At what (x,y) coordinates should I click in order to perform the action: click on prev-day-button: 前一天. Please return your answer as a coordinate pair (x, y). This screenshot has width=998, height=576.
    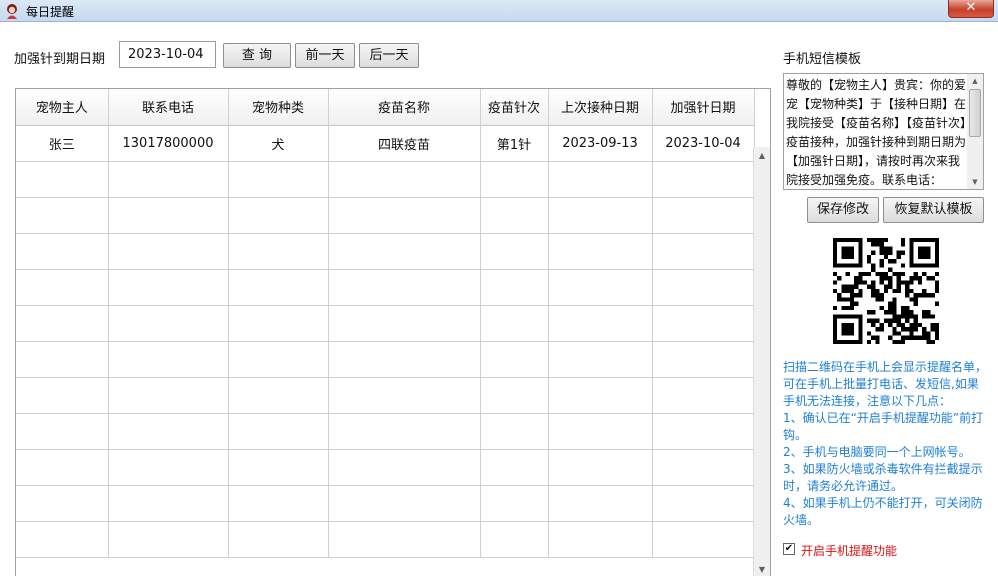
    Looking at the image, I should click on (325, 55).